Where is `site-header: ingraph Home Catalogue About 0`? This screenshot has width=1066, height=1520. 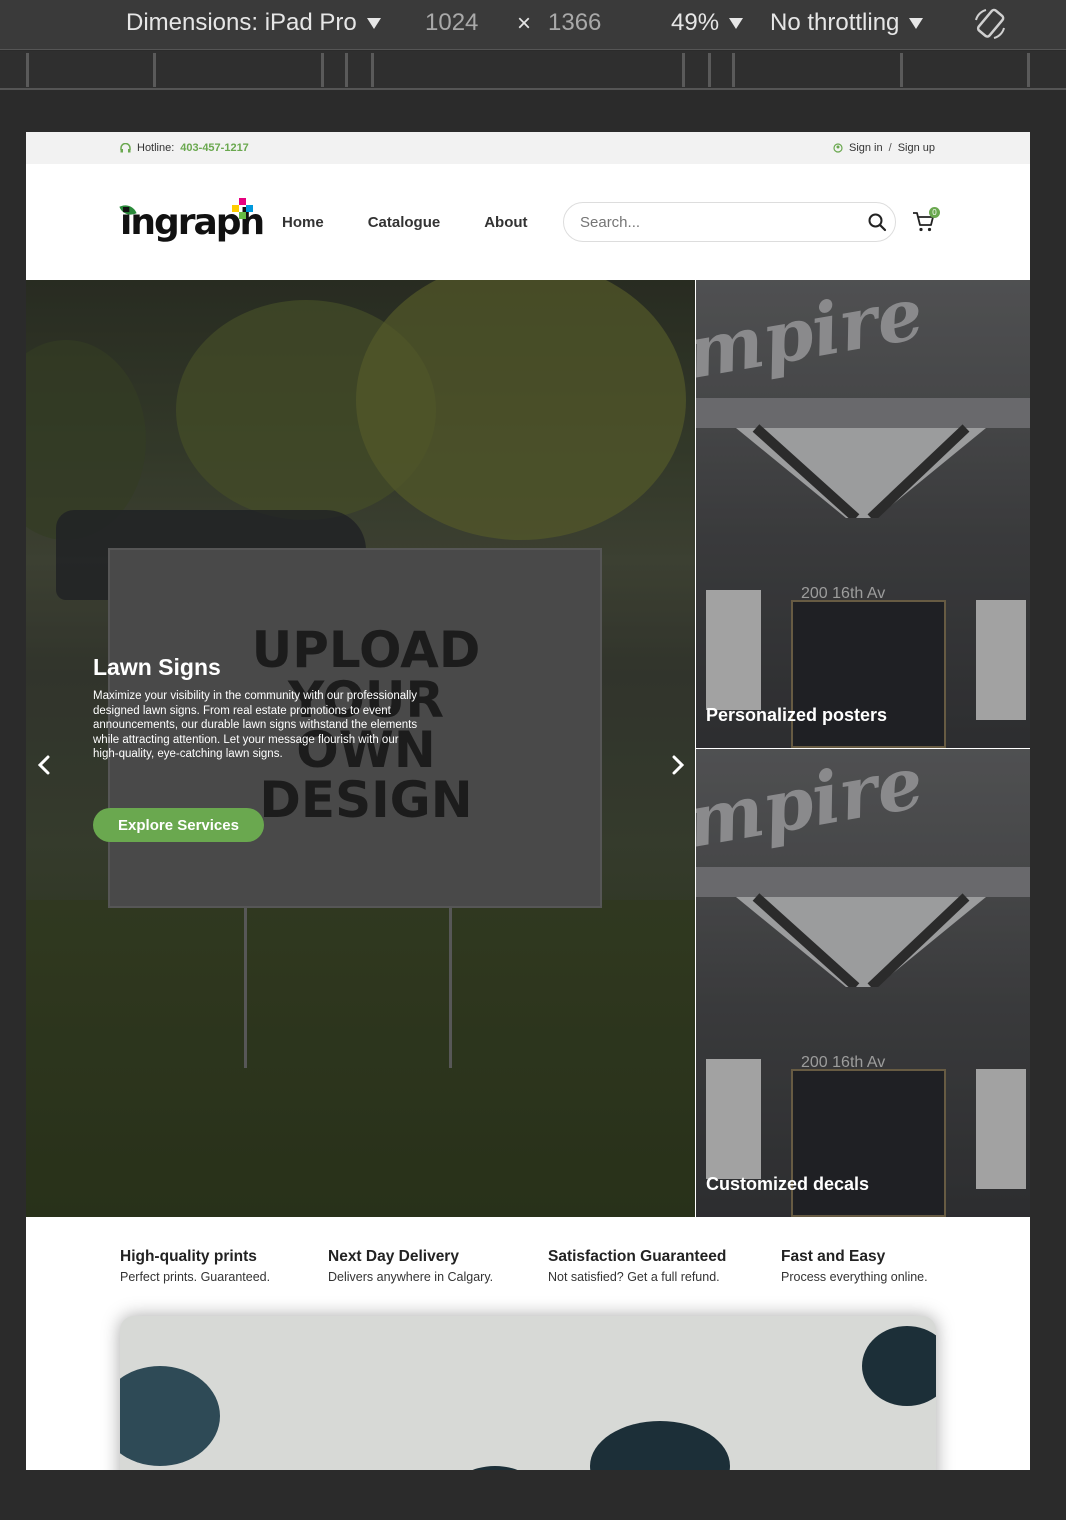
site-header: ingraph Home Catalogue About 0 is located at coordinates (528, 222).